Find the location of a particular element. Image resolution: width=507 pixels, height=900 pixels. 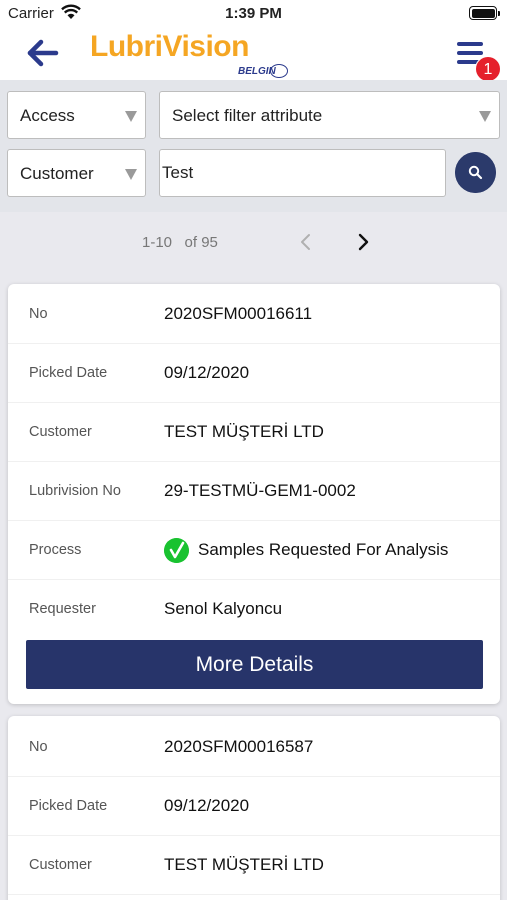

field-select: Customer is located at coordinates (76, 173).